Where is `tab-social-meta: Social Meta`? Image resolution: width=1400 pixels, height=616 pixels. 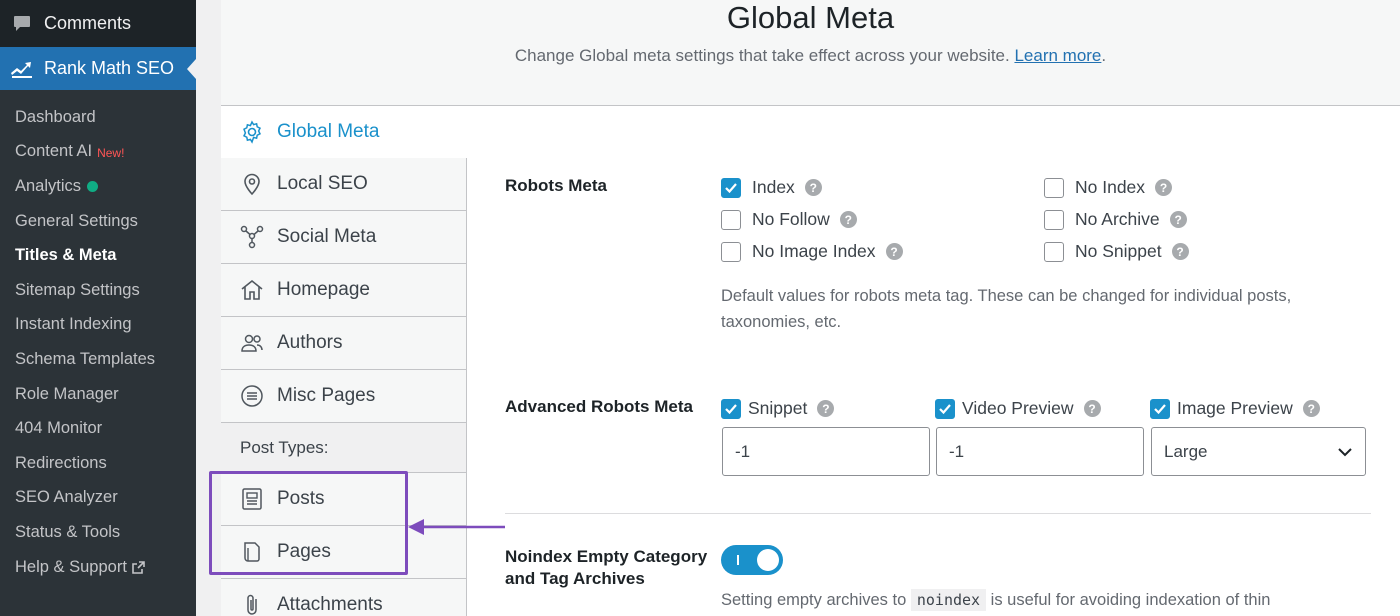
tab-social-meta: Social Meta is located at coordinates (343, 237).